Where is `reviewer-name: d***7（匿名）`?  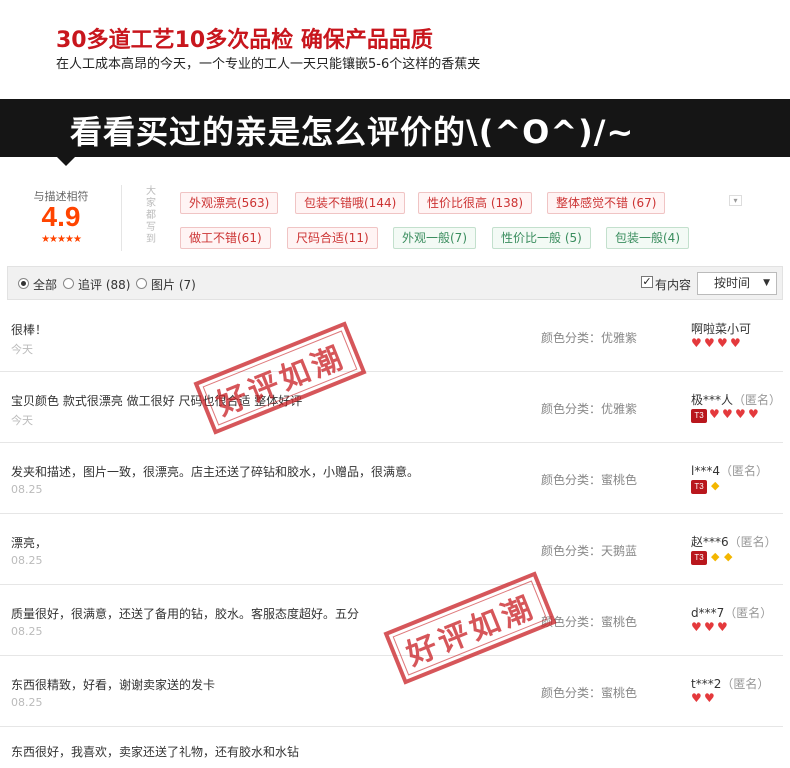 reviewer-name: d***7（匿名） is located at coordinates (731, 612).